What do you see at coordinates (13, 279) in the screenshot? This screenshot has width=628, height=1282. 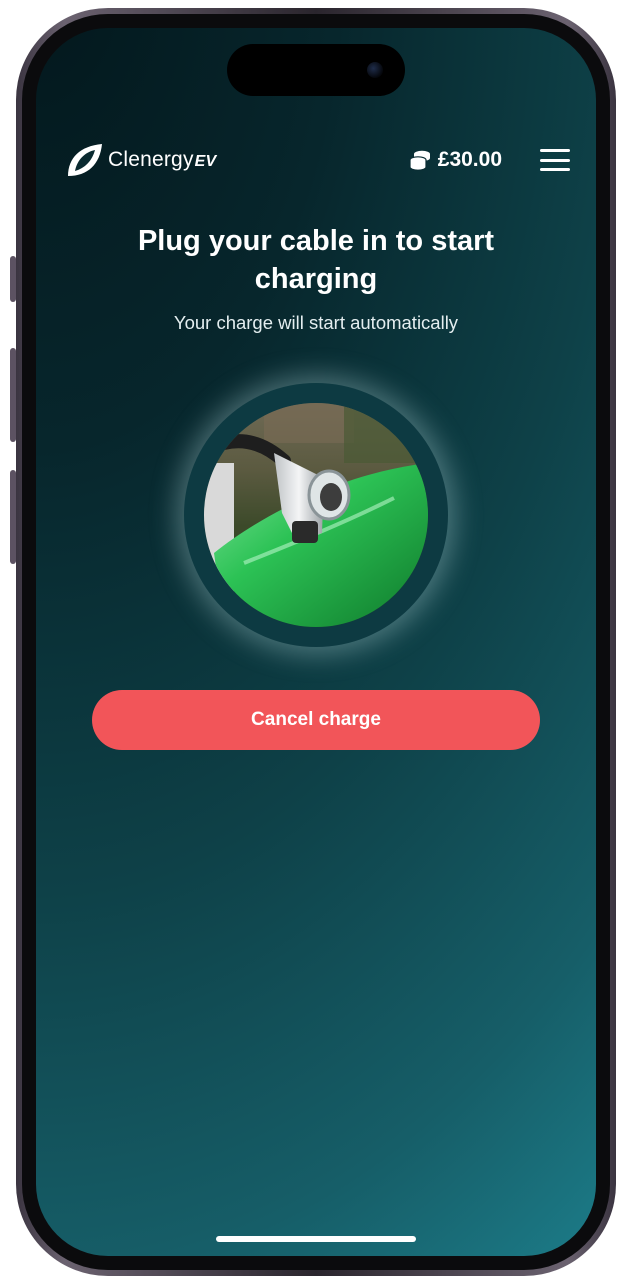 I see `action-button` at bounding box center [13, 279].